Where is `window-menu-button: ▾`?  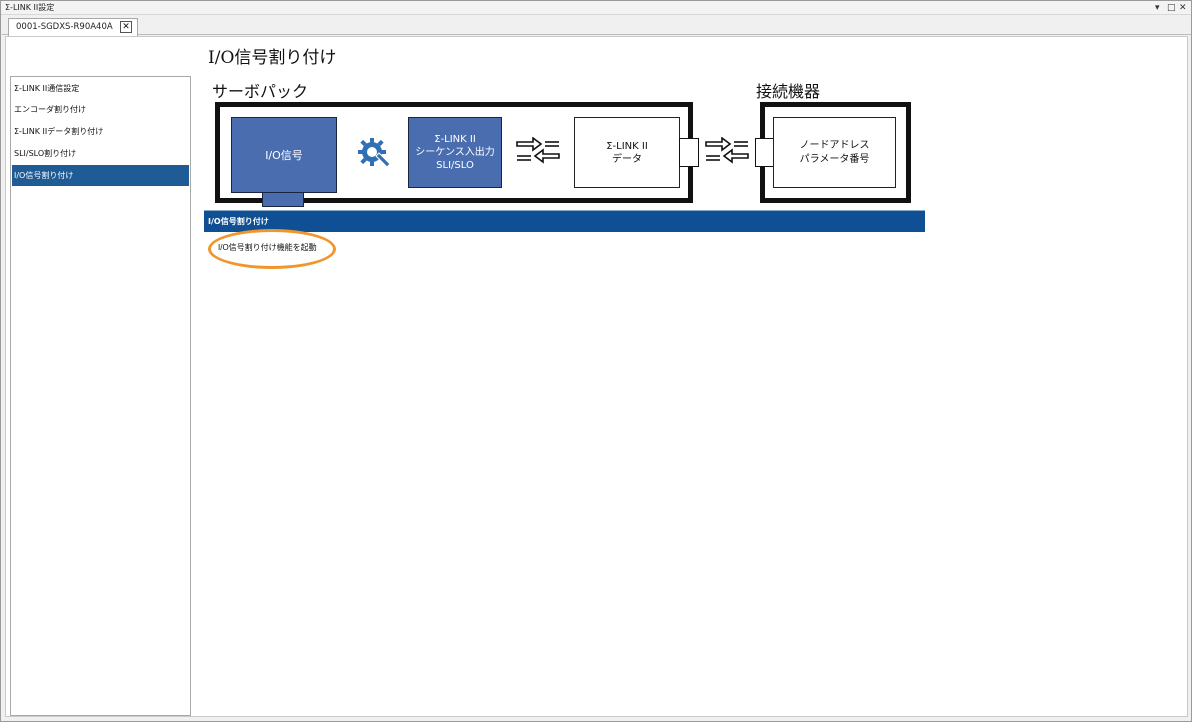 window-menu-button: ▾ is located at coordinates (1157, 8).